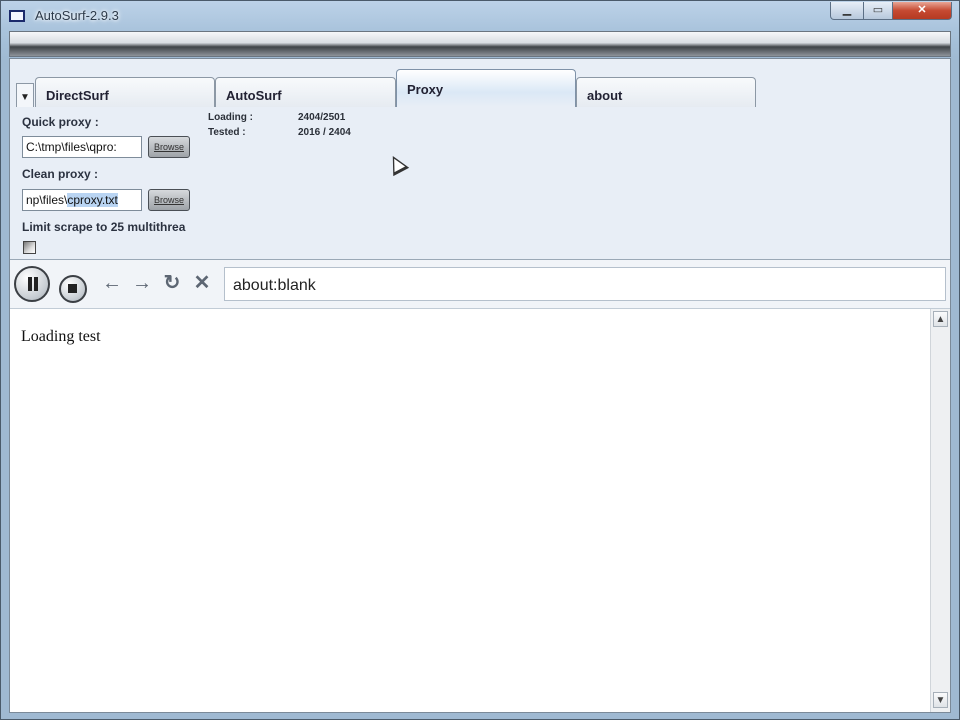 The image size is (960, 720). I want to click on clean-proxy-field: np\files\cproxy.txt, so click(82, 200).